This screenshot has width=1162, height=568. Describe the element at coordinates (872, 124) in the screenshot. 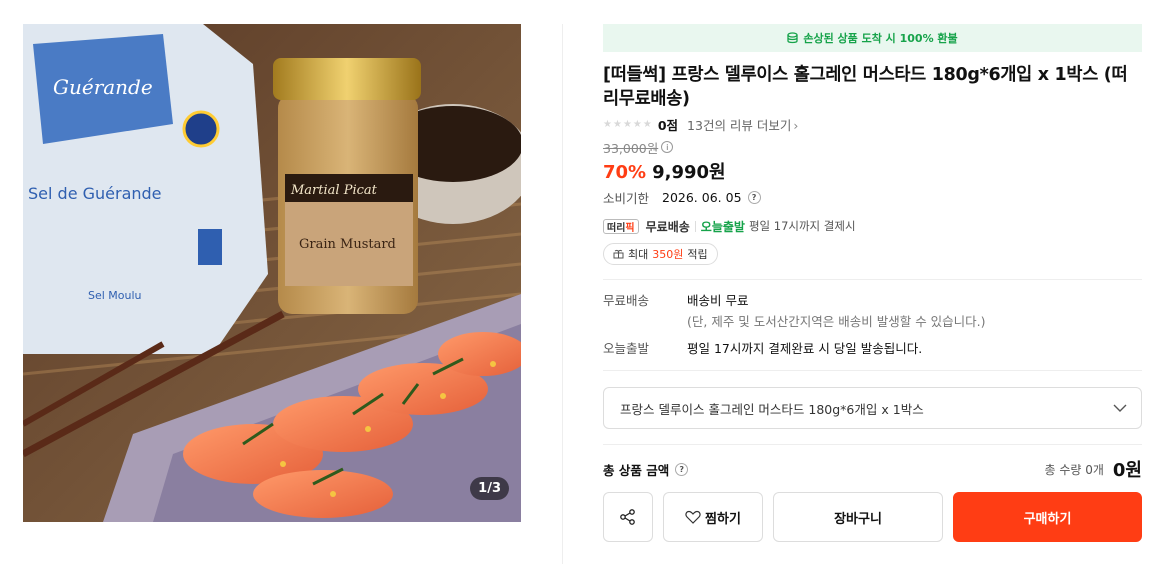

I see `rating-row: ★ ★ ★ ★ ★ 0점 13건의 리뷰 더보기 ›` at that location.